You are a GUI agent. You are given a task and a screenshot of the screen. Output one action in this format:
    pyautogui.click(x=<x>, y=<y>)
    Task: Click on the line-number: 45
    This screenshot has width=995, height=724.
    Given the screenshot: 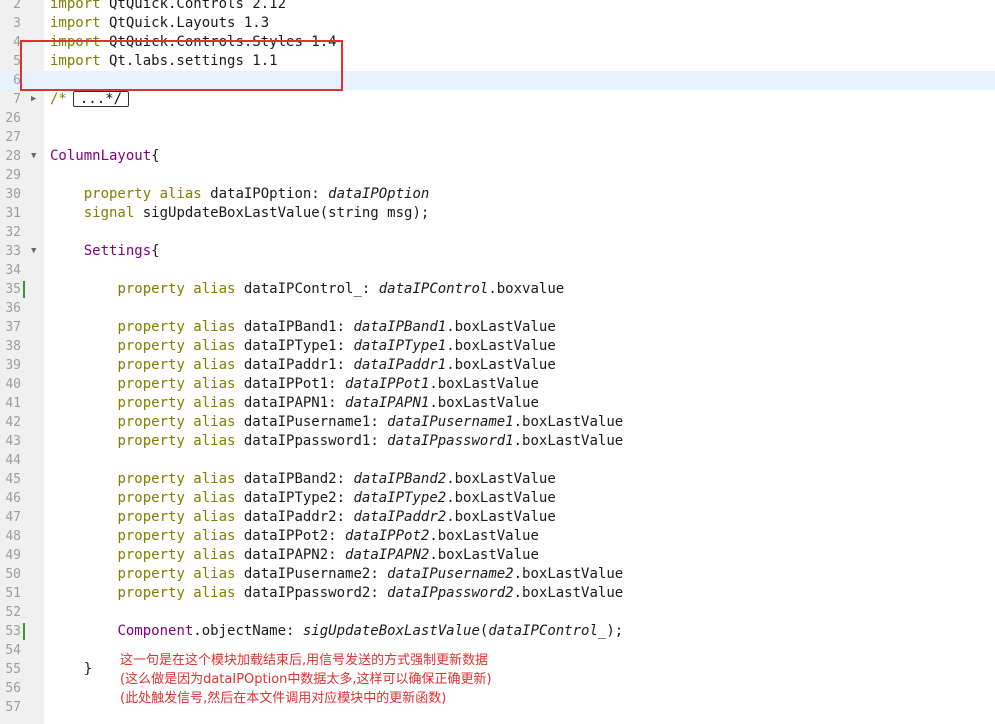 What is the action you would take?
    pyautogui.click(x=13, y=479)
    